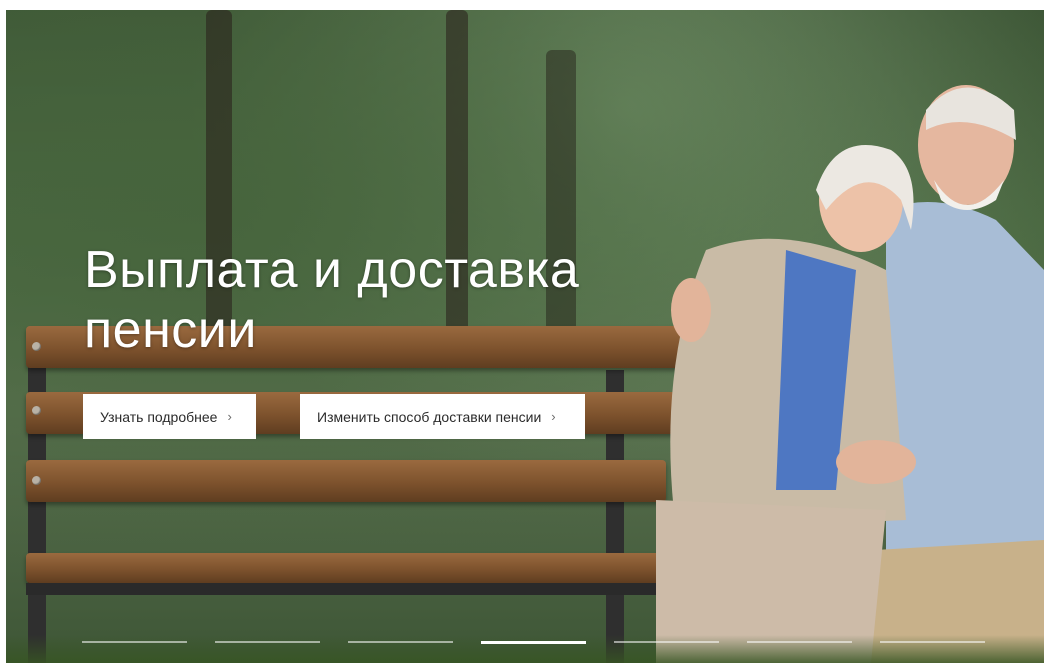 This screenshot has height=663, width=1044. Describe the element at coordinates (525, 649) in the screenshot. I see `foreground-grass` at that location.